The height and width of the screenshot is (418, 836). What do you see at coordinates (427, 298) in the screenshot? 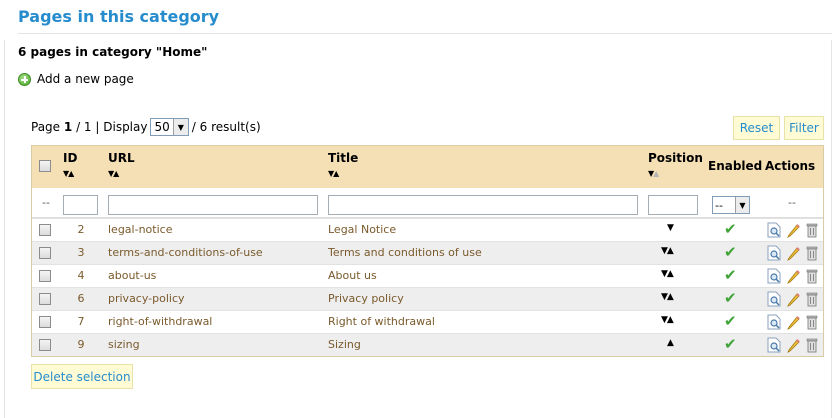
I see `table-row: 6 privacy-policy Privacy policy ▼▲ ✔` at bounding box center [427, 298].